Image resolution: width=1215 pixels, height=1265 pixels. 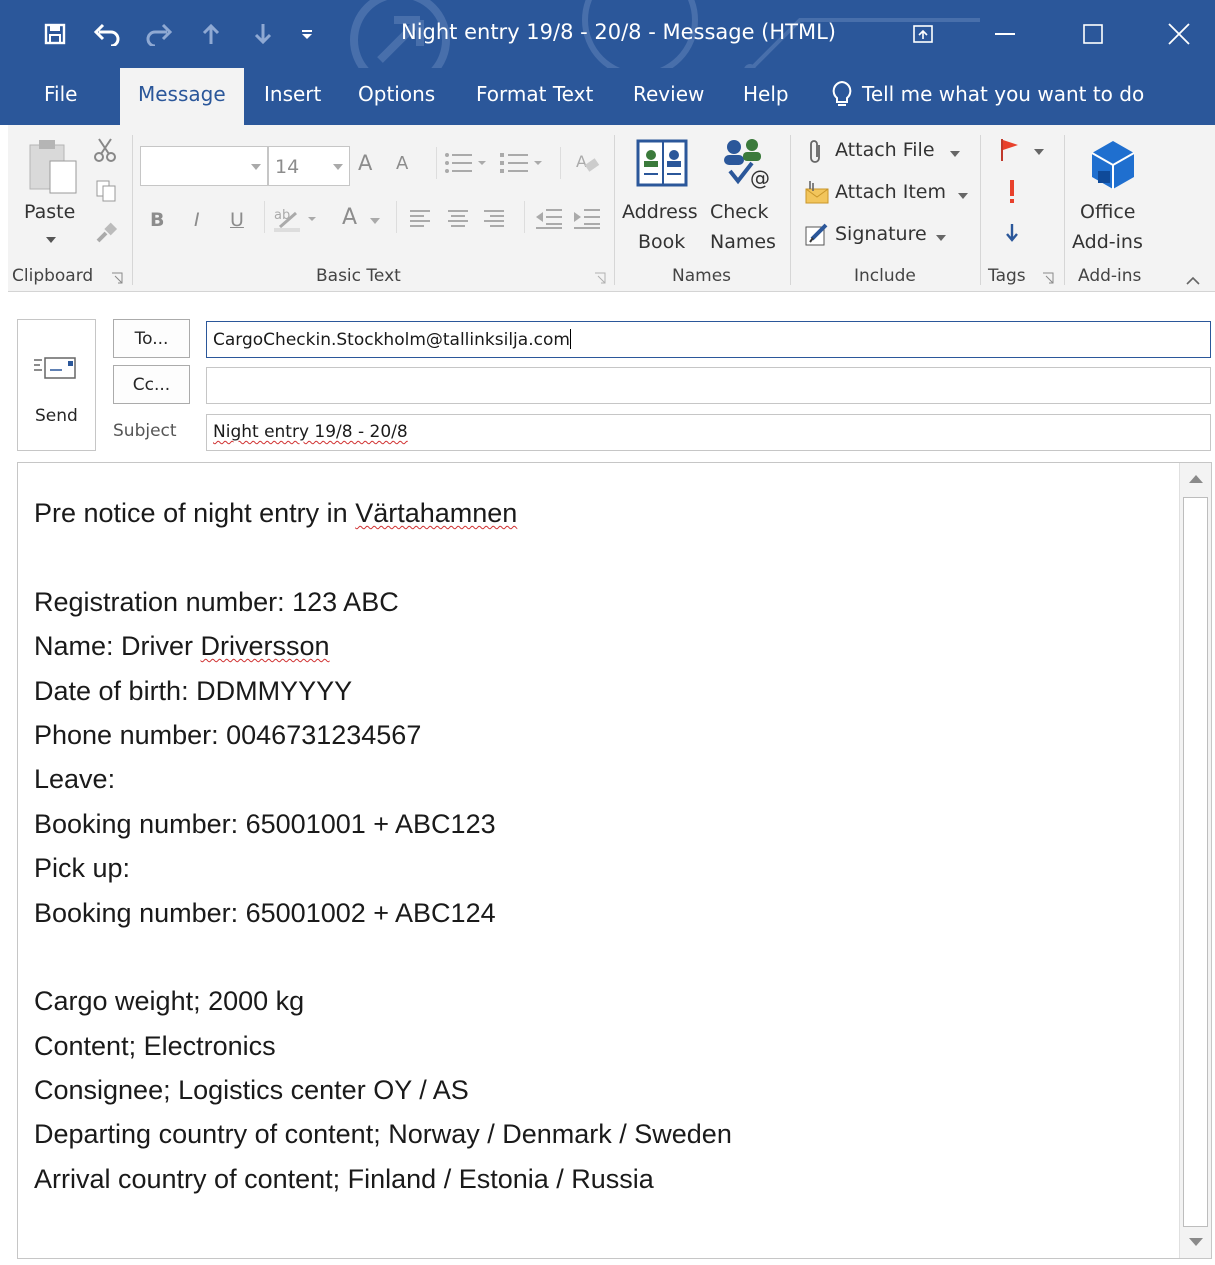 What do you see at coordinates (1108, 212) in the screenshot?
I see `office-addins-label-1: Office` at bounding box center [1108, 212].